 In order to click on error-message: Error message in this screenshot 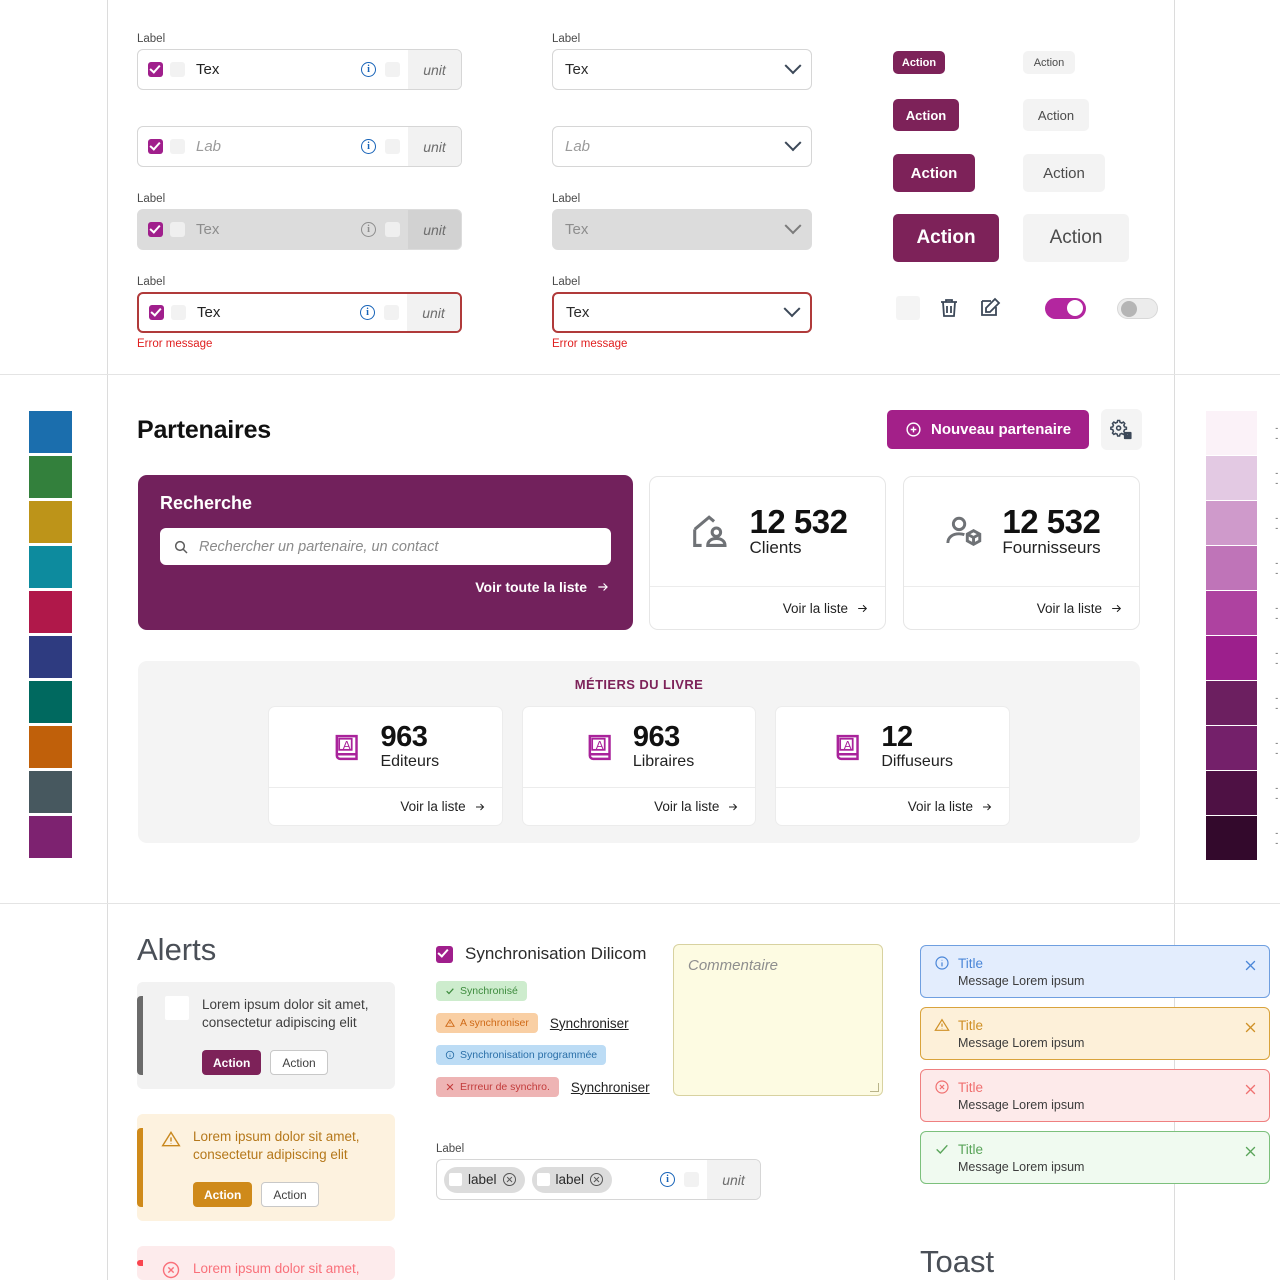, I will do `click(175, 344)`.